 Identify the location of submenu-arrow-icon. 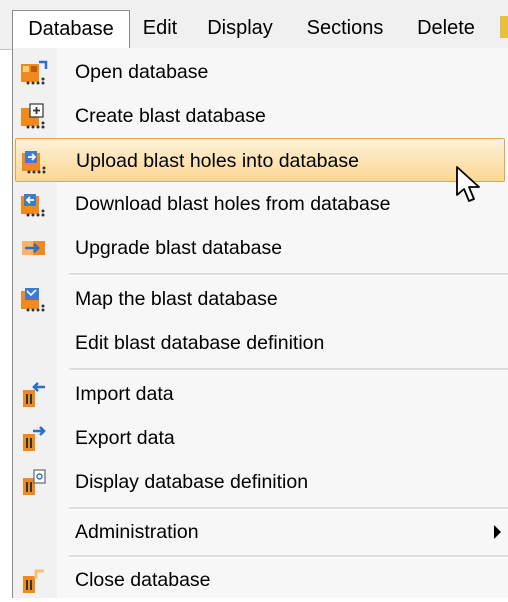
(497, 532).